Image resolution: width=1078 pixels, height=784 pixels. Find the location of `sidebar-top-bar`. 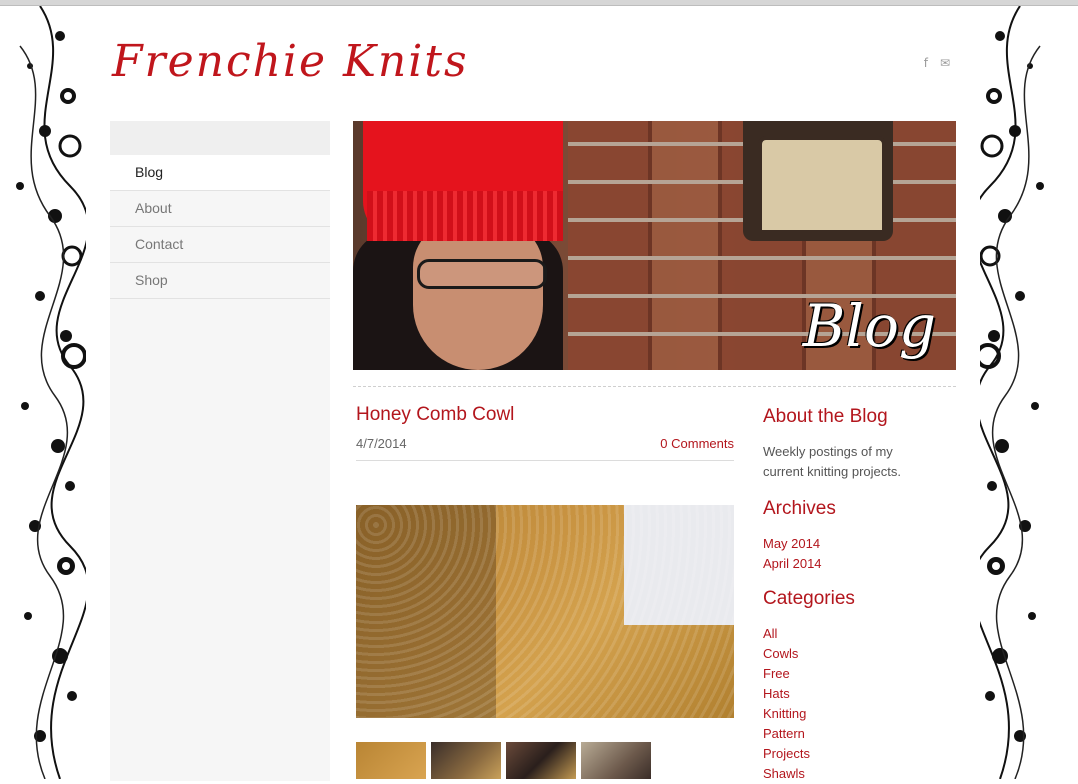

sidebar-top-bar is located at coordinates (220, 138).